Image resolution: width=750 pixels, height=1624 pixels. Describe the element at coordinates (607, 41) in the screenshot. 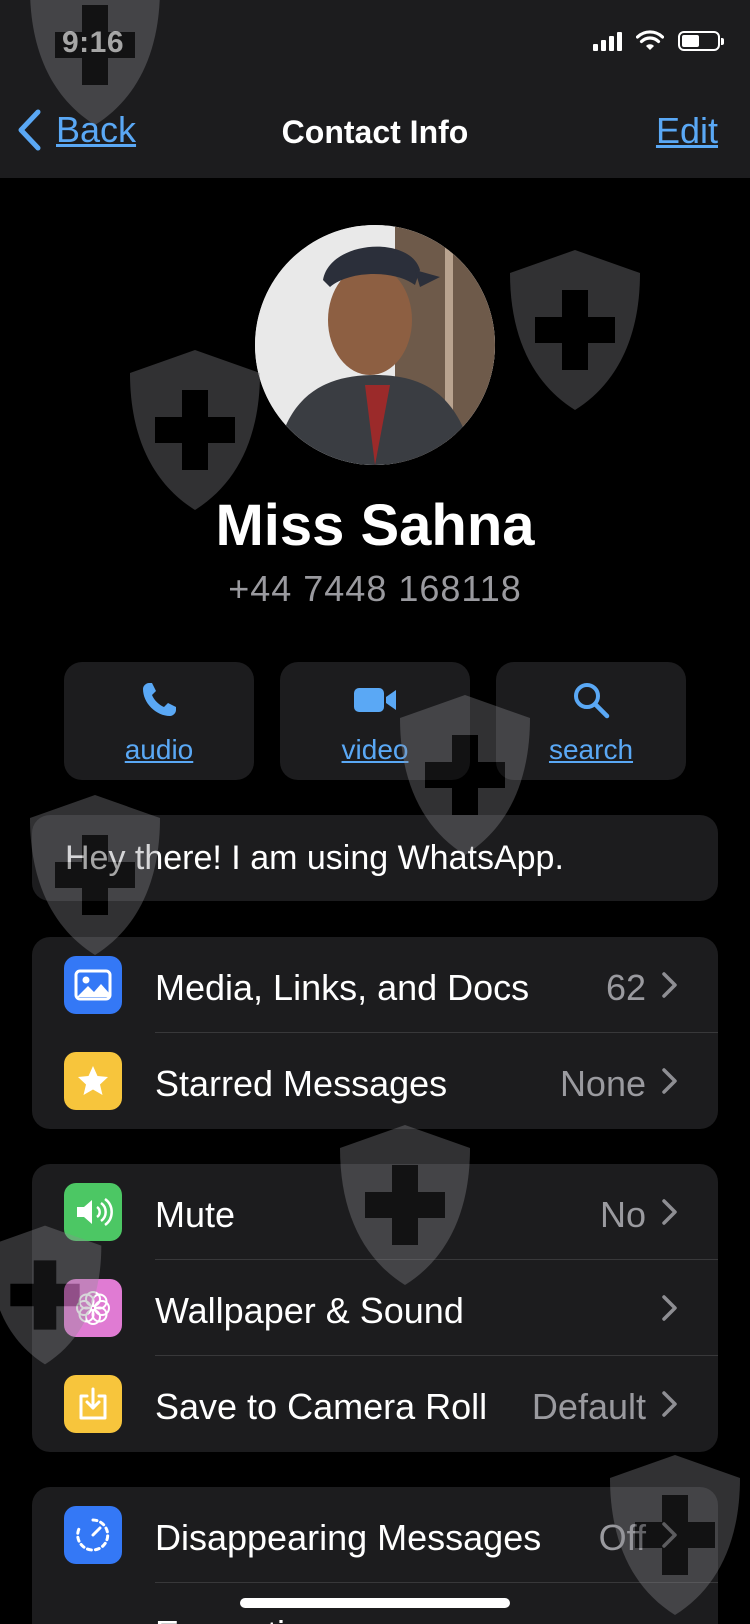

I see `cellular-signal-icon` at that location.